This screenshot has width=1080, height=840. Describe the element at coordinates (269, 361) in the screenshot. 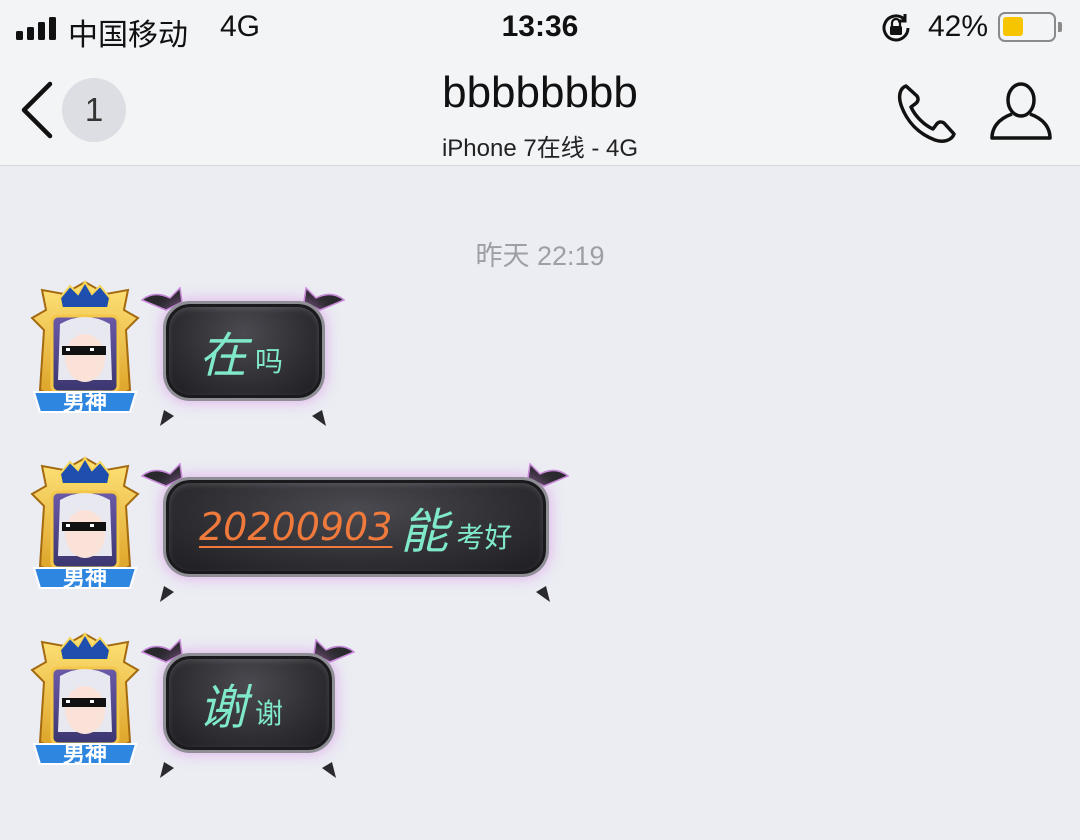

I see `message-text-small: 吗` at that location.